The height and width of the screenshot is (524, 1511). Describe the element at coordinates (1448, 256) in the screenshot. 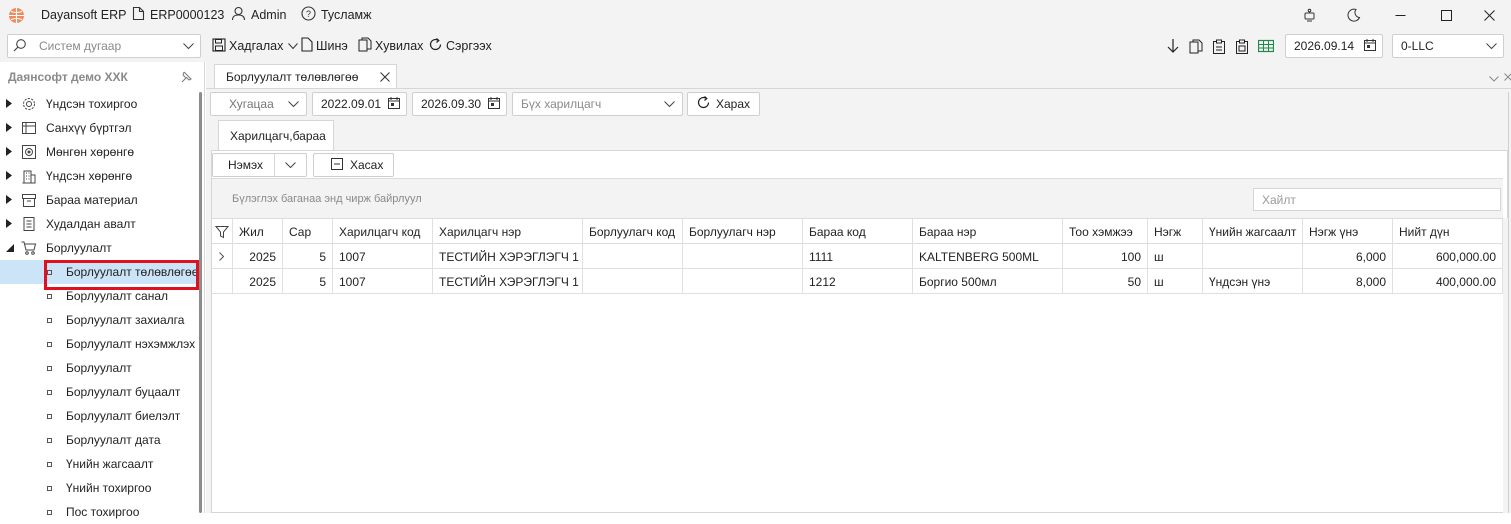

I see `cell-total: 600,000.00` at that location.